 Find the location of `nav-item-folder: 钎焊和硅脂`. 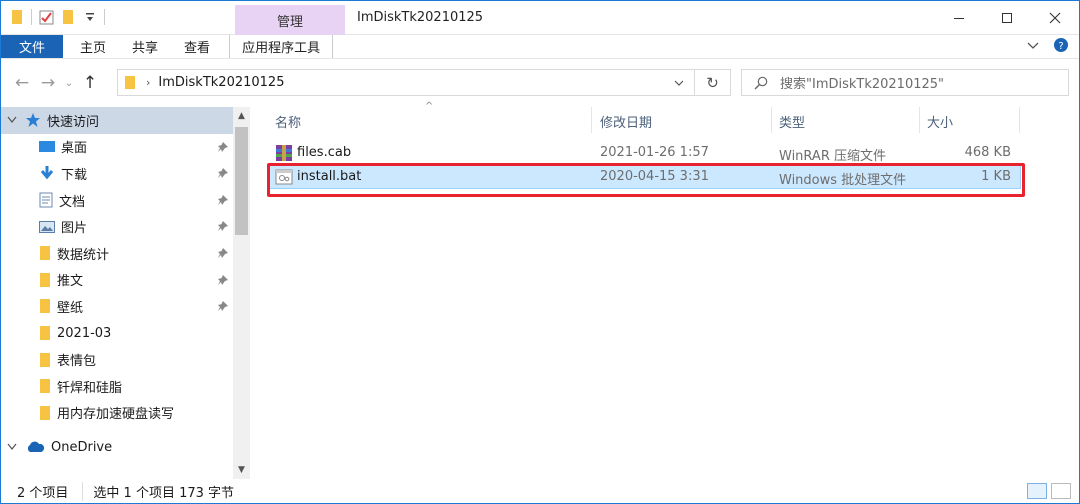

nav-item-folder: 钎焊和硅脂 is located at coordinates (117, 386).